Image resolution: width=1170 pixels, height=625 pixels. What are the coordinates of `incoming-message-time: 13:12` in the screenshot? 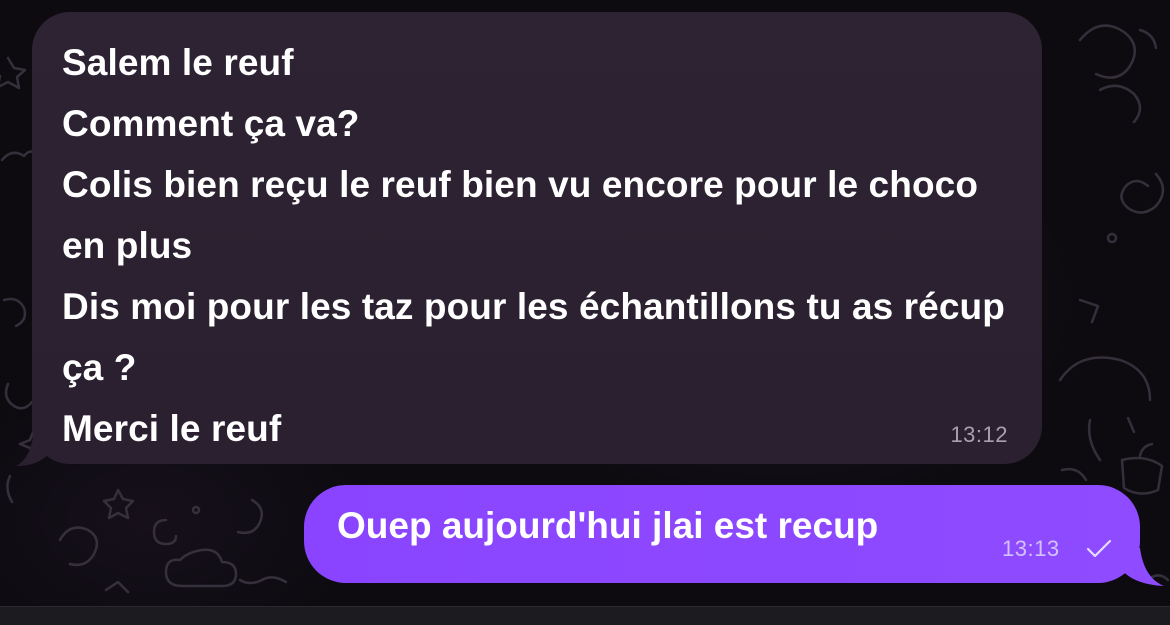 It's located at (979, 434).